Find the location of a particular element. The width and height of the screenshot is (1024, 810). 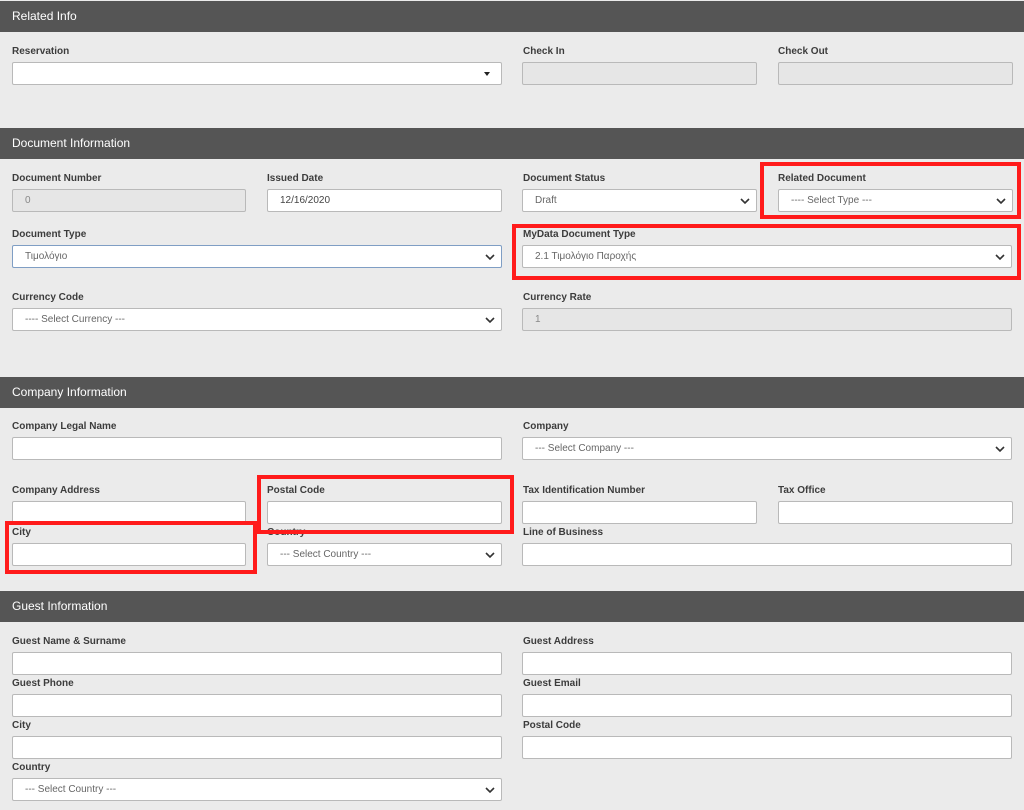

line-of-business-field is located at coordinates (767, 554).